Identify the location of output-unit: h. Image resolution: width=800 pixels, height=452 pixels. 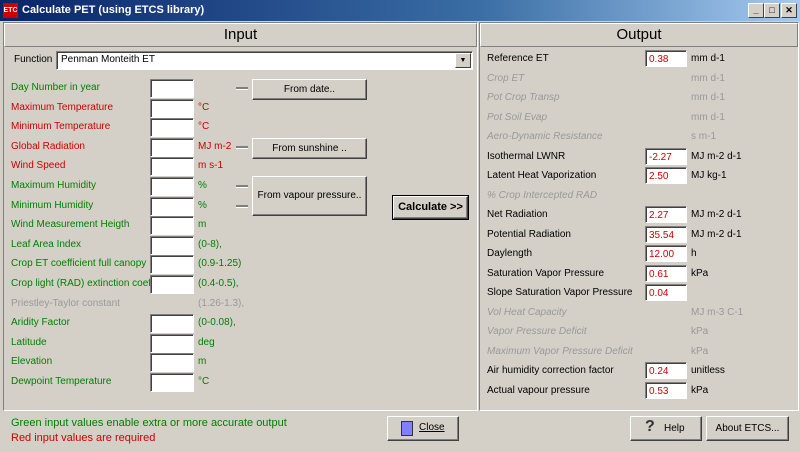
(694, 253).